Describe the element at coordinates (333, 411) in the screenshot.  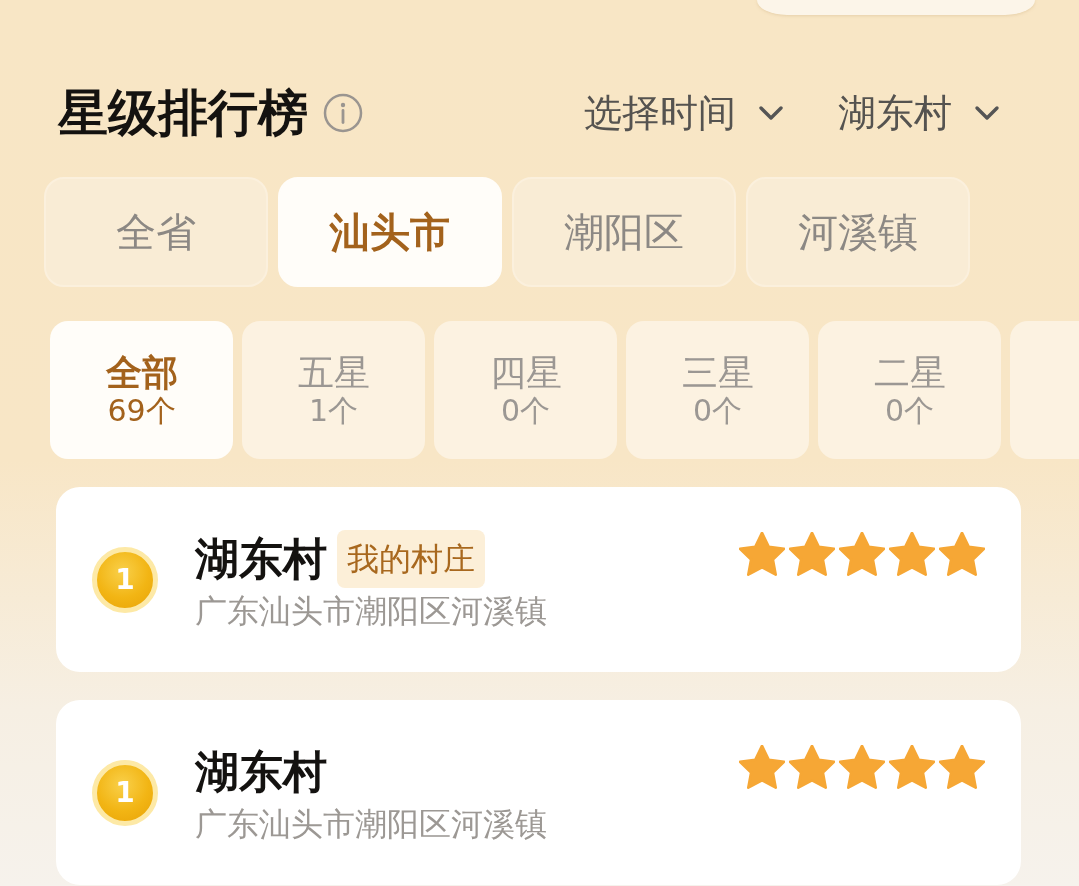
I see `filter-count: 1个` at that location.